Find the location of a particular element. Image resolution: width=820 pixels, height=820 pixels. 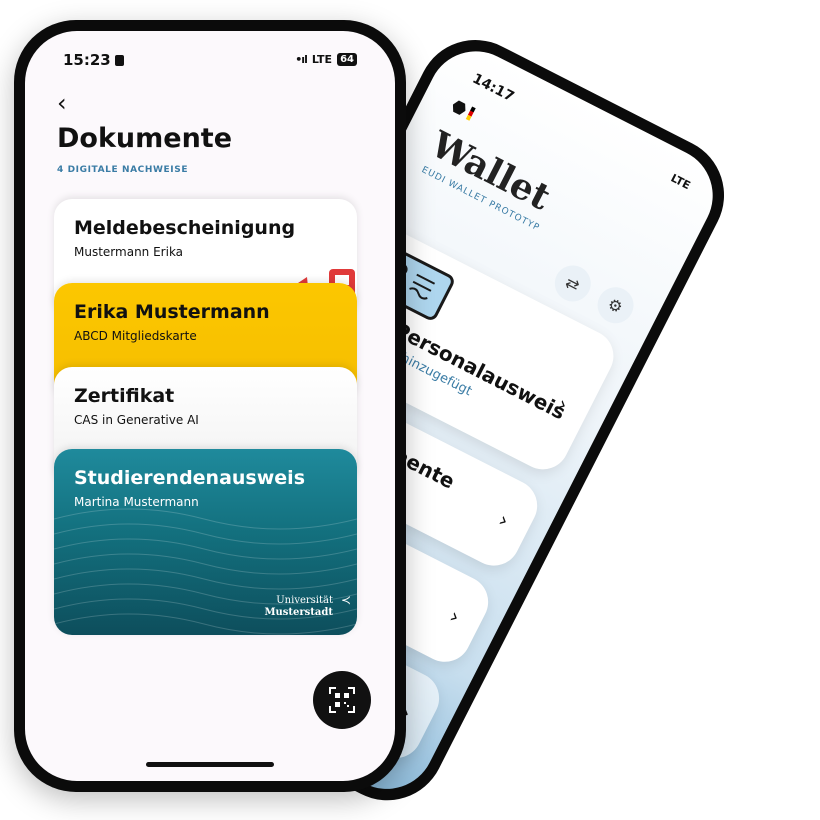

sim-icon is located at coordinates (119, 60).